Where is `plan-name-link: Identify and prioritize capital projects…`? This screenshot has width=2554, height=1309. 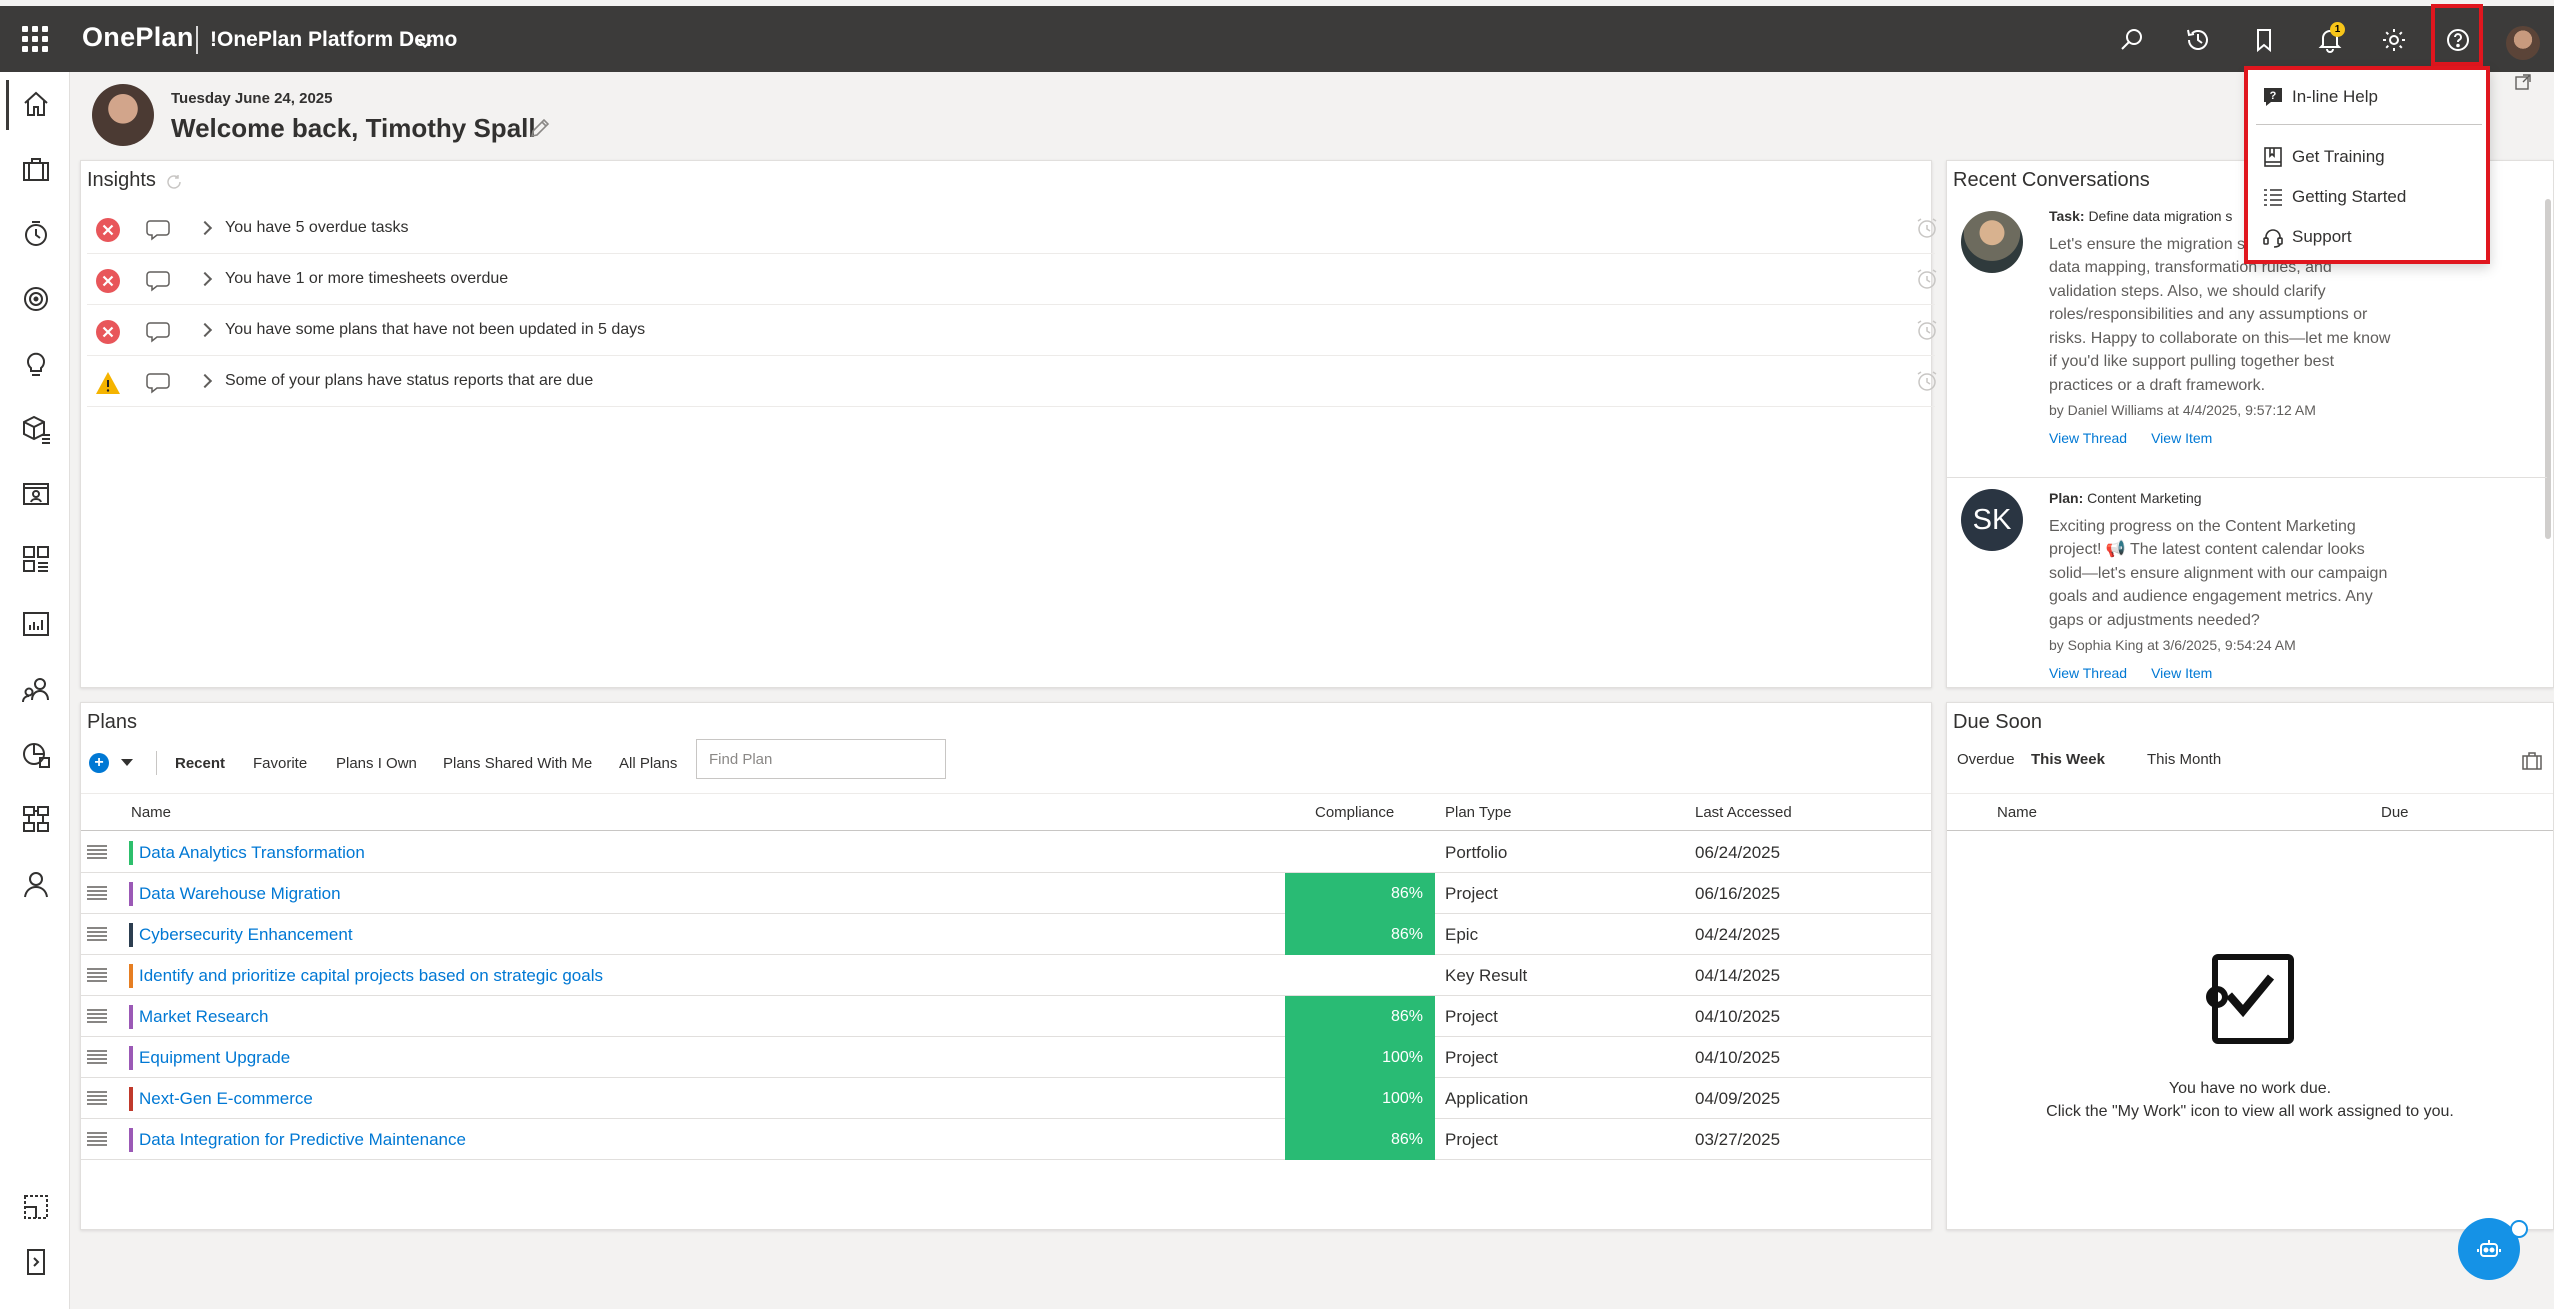
plan-name-link: Identify and prioritize capital projects… is located at coordinates (371, 976).